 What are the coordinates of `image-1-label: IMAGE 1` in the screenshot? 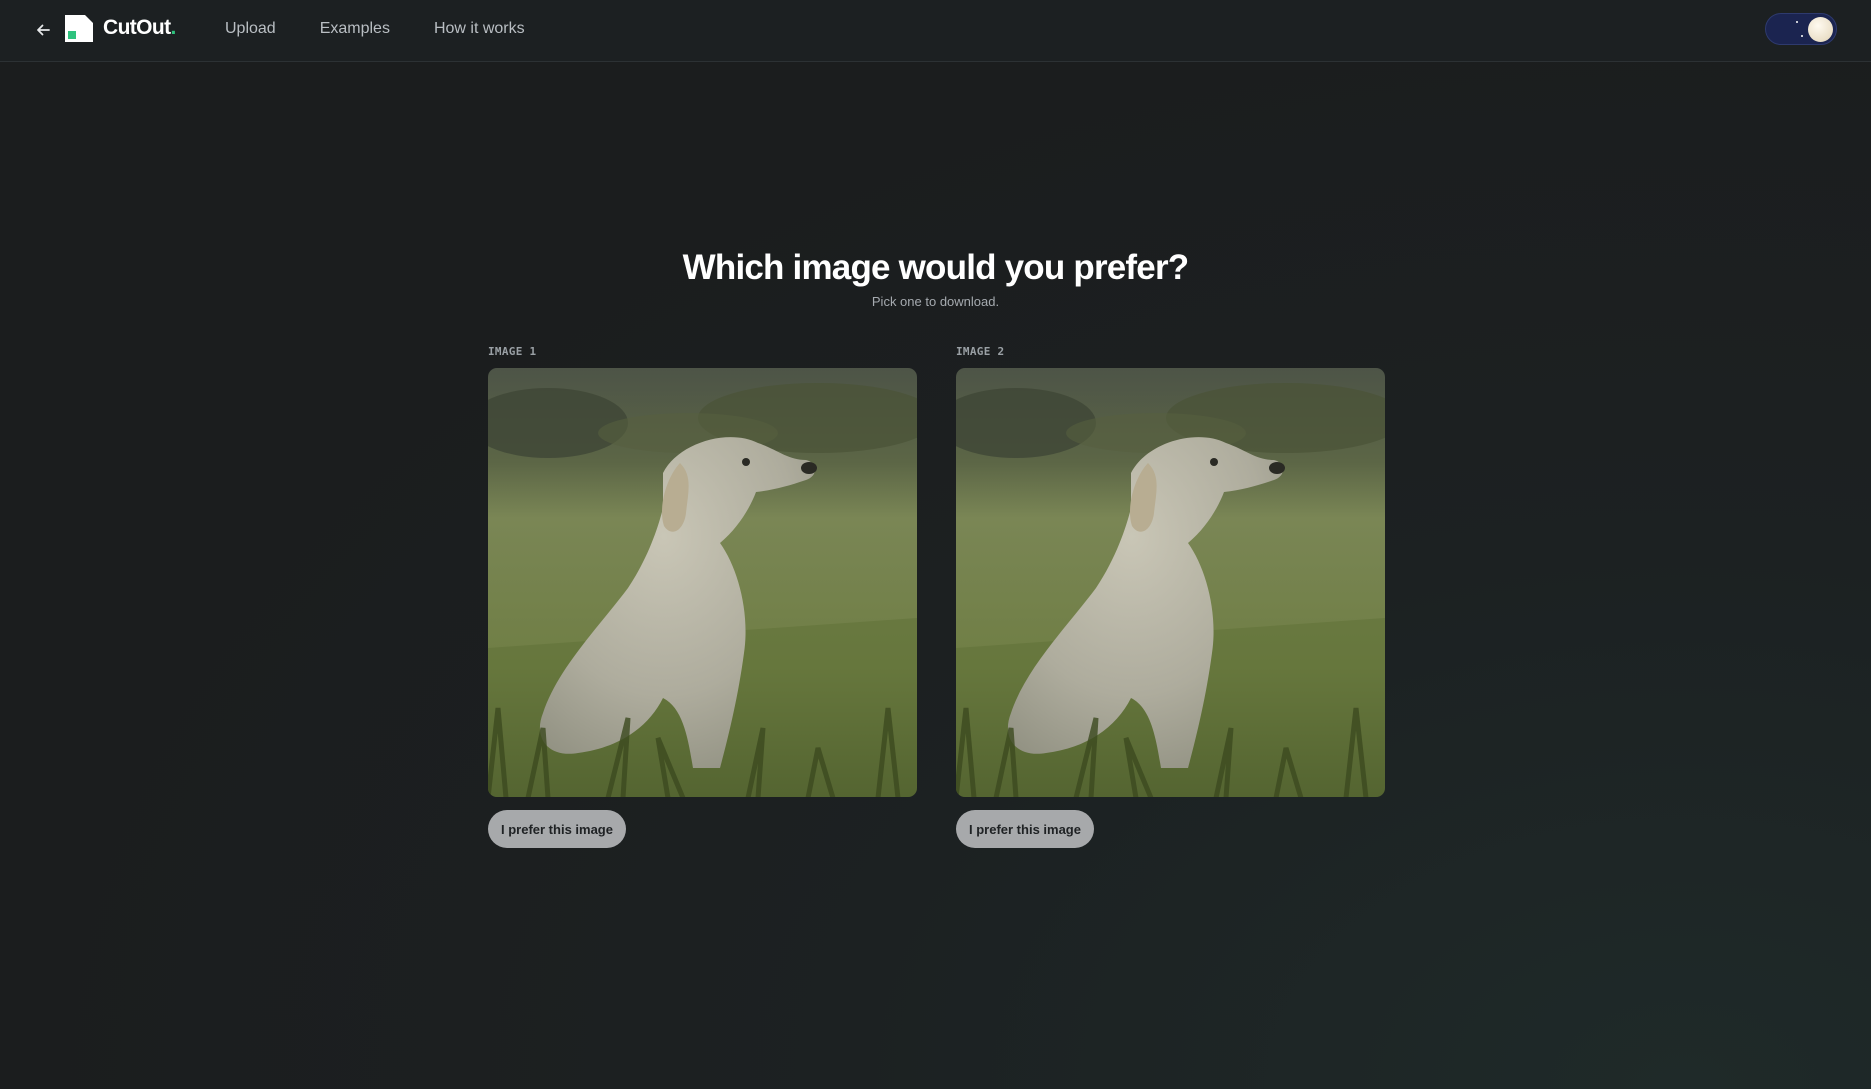 It's located at (512, 351).